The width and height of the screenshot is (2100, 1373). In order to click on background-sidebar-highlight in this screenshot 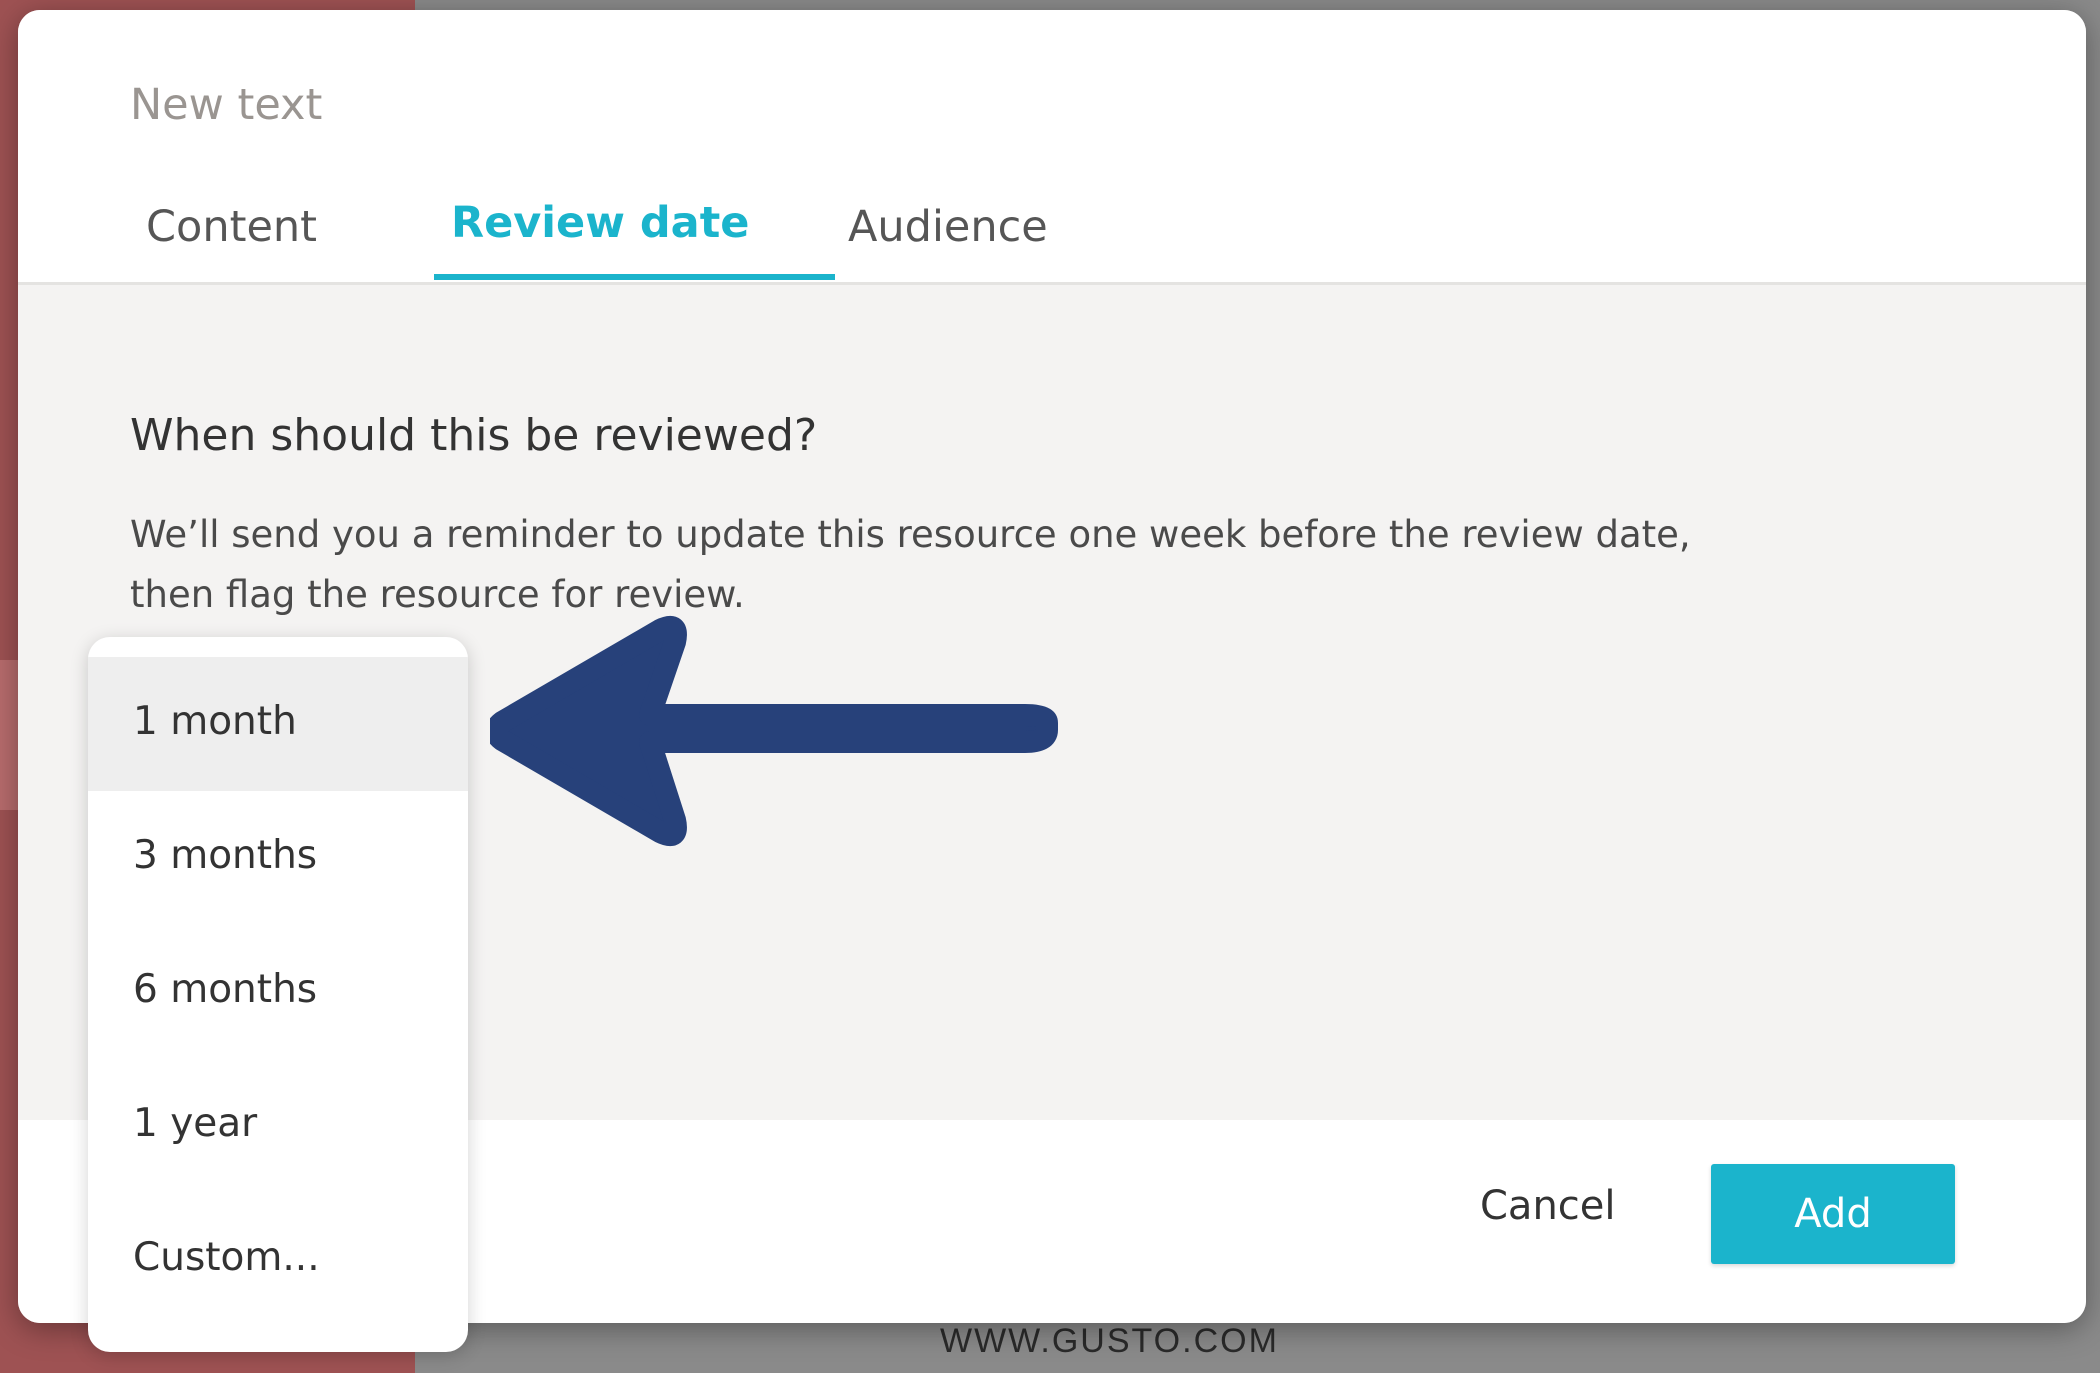, I will do `click(10, 735)`.